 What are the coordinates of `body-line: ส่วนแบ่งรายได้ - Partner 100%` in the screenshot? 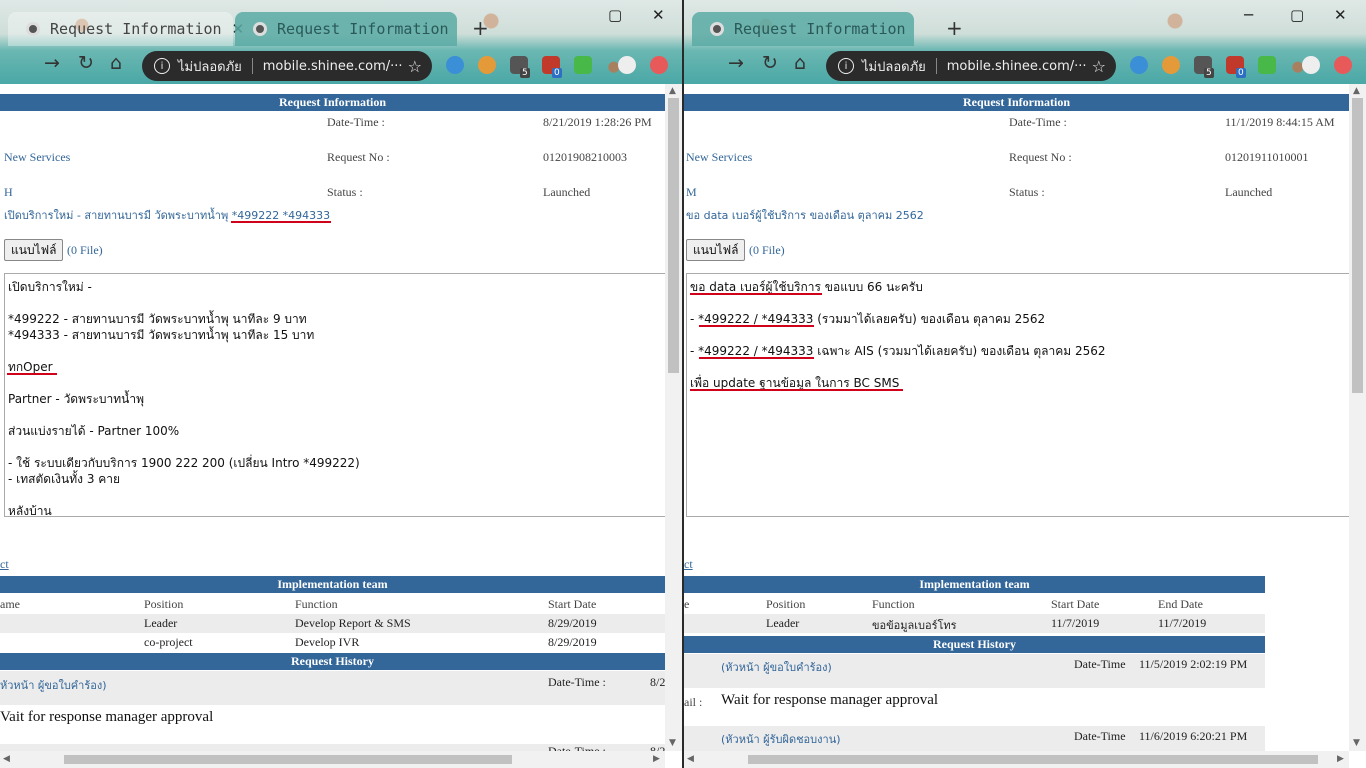 It's located at (94, 431).